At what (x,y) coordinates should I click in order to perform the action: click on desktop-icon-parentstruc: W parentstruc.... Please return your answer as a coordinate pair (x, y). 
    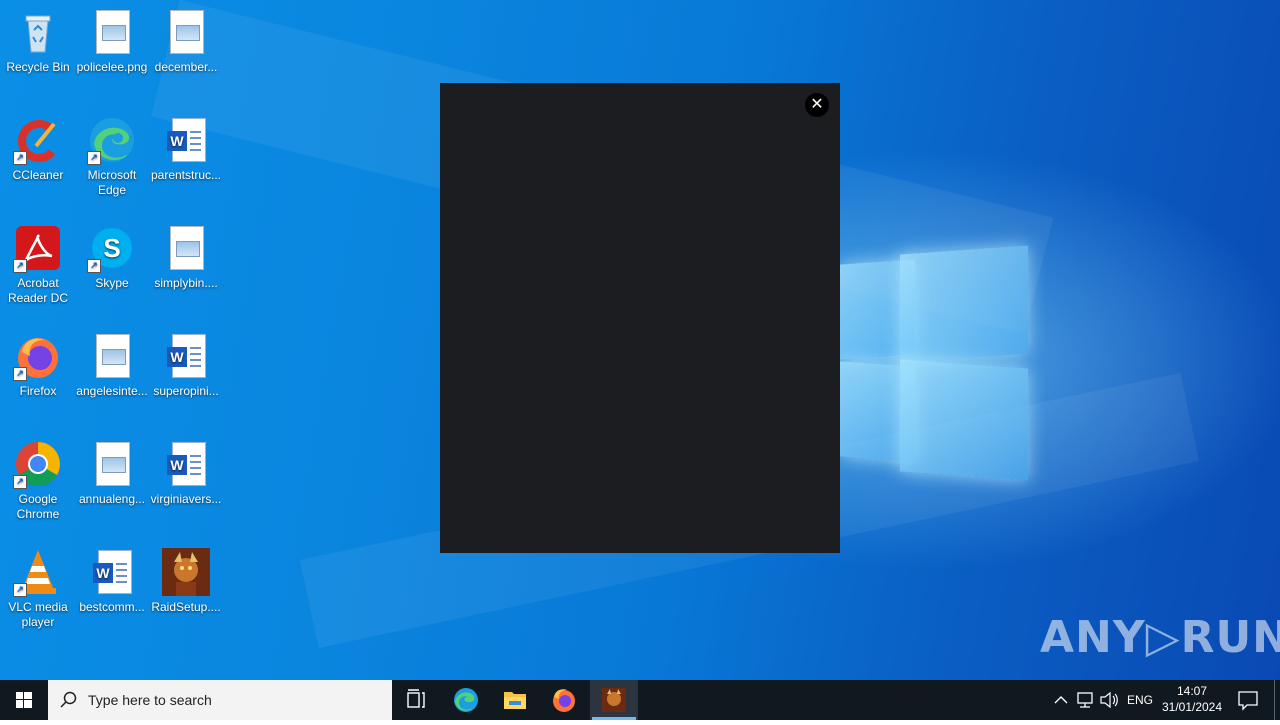
    Looking at the image, I should click on (186, 149).